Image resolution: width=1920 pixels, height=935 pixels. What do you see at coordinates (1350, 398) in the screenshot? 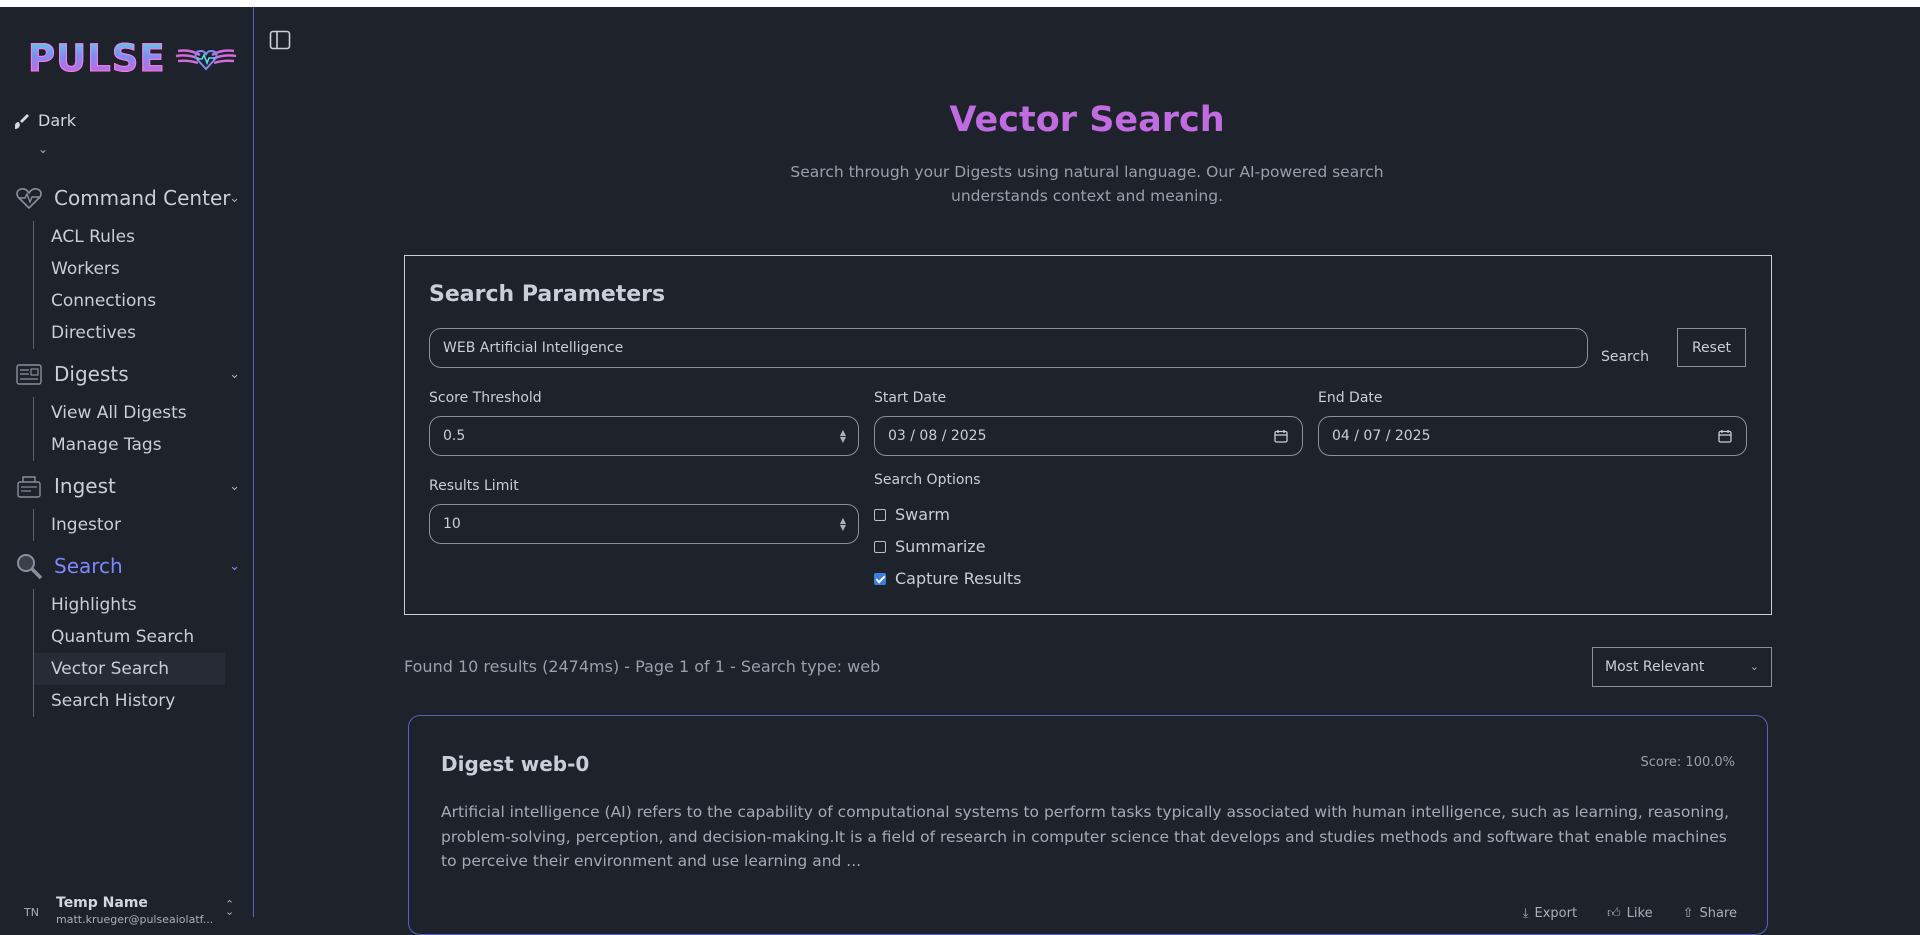
I see `end-date-label: End Date` at bounding box center [1350, 398].